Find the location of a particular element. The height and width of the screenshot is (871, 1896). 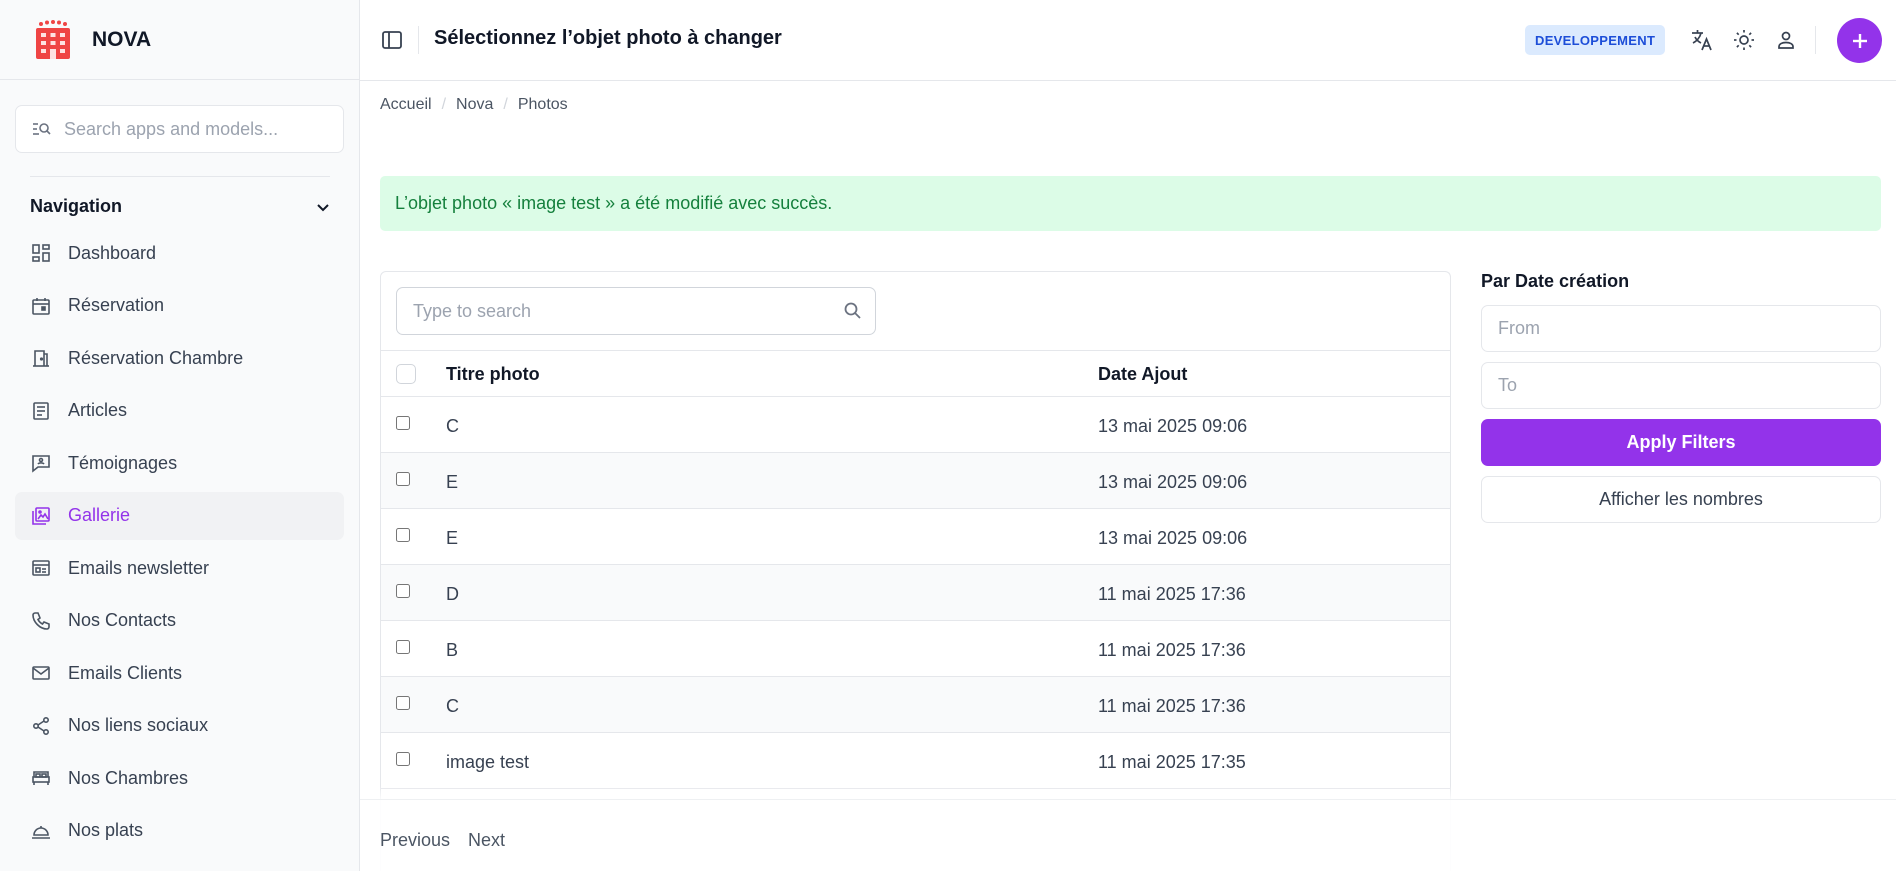

sidebar-item-nos-contacts: Nos Contacts is located at coordinates (179, 621).